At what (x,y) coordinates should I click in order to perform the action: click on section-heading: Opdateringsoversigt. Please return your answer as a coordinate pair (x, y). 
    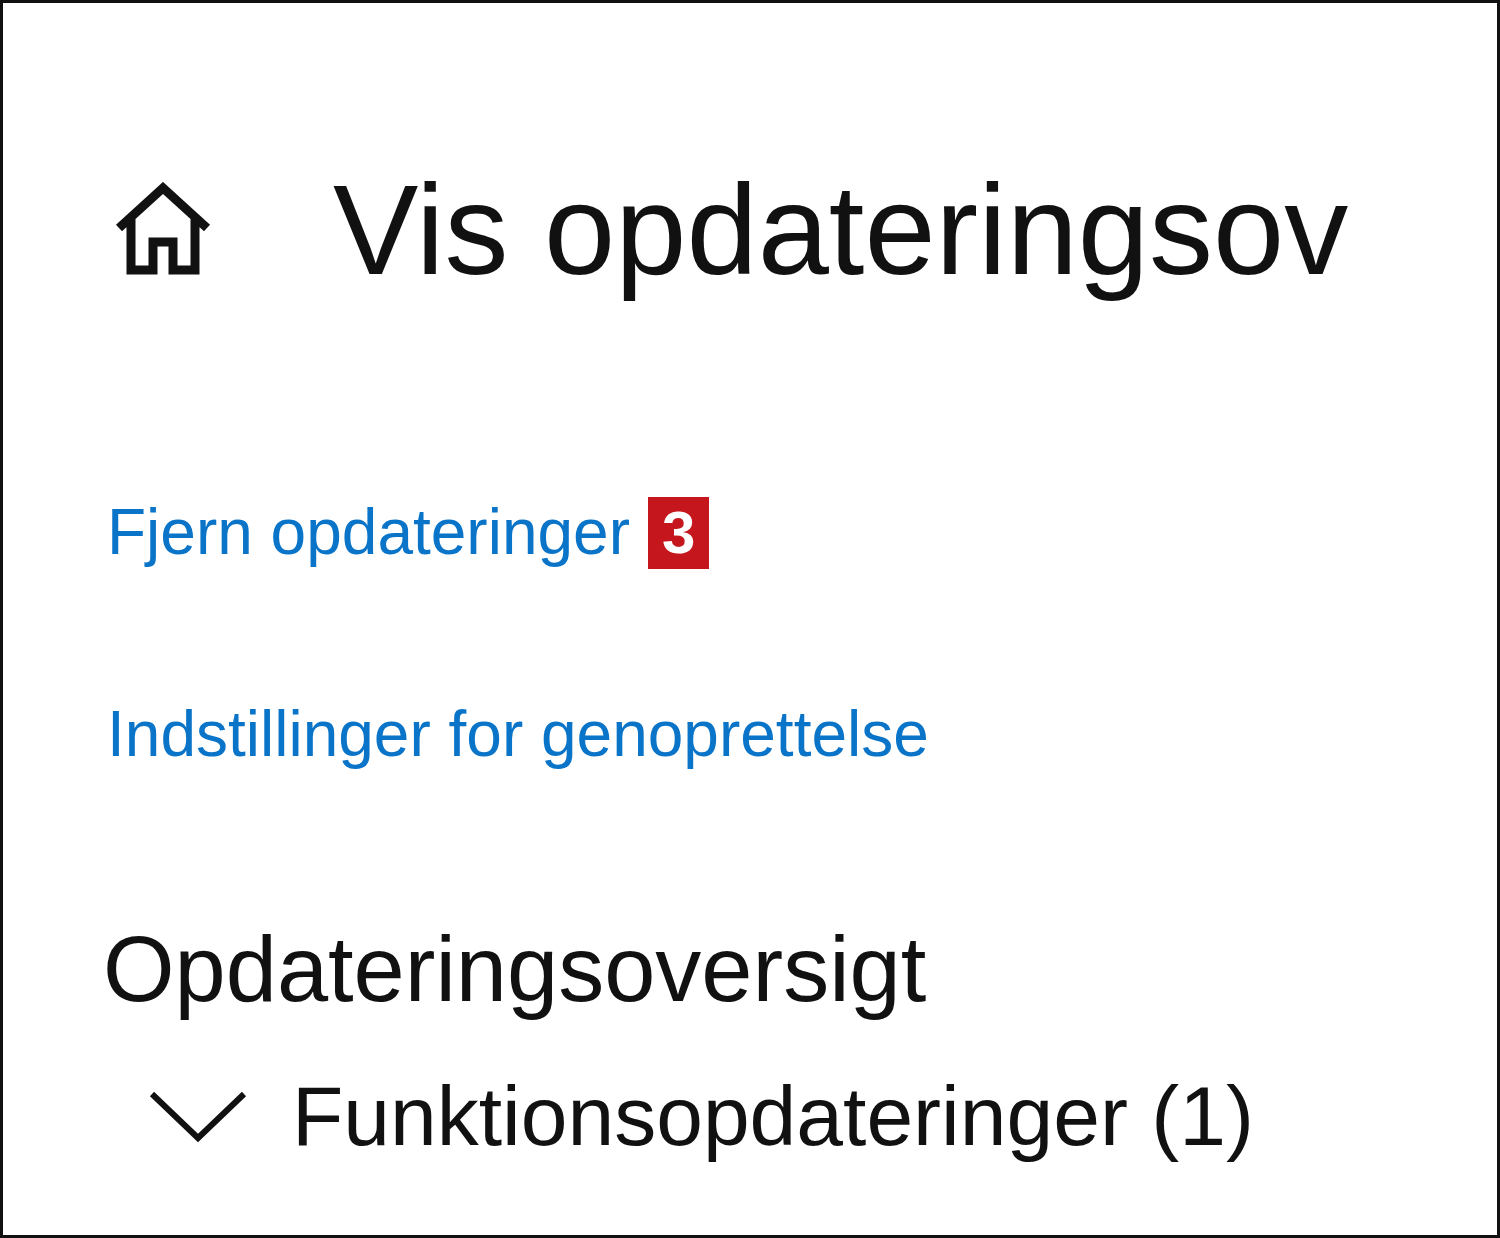
    Looking at the image, I should click on (515, 970).